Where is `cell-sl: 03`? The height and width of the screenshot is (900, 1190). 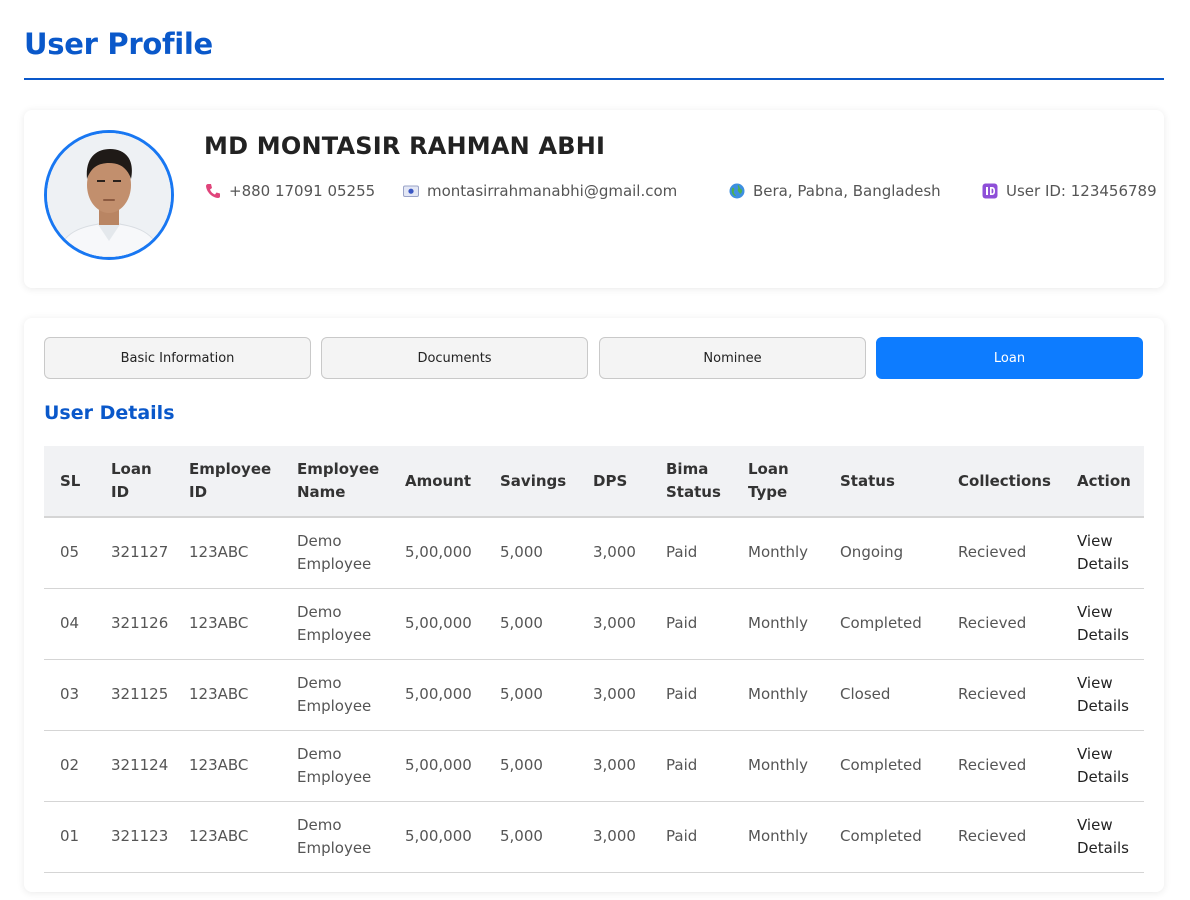 cell-sl: 03 is located at coordinates (70, 694).